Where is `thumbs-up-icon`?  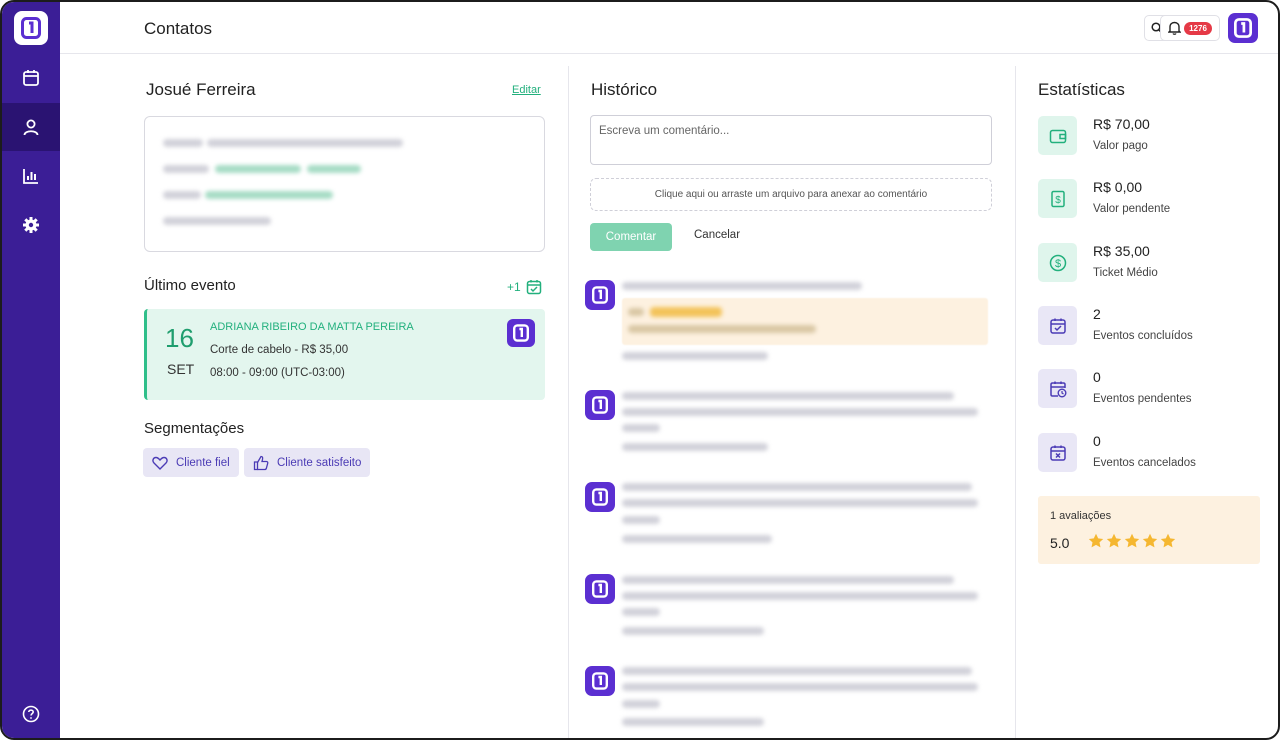 thumbs-up-icon is located at coordinates (261, 462).